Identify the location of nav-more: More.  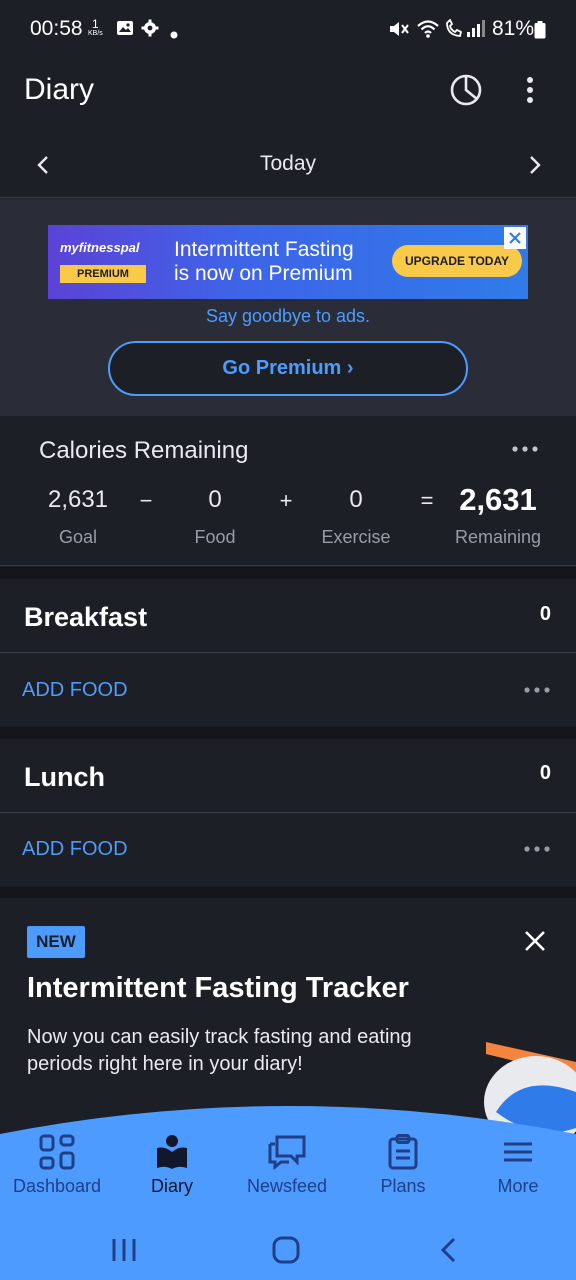
(518, 1165).